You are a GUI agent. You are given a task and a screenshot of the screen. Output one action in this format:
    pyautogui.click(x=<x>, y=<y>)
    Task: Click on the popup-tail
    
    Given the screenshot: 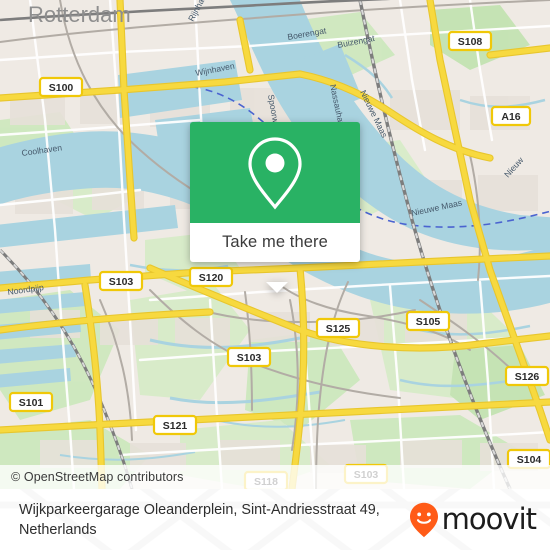 What is the action you would take?
    pyautogui.click(x=277, y=287)
    